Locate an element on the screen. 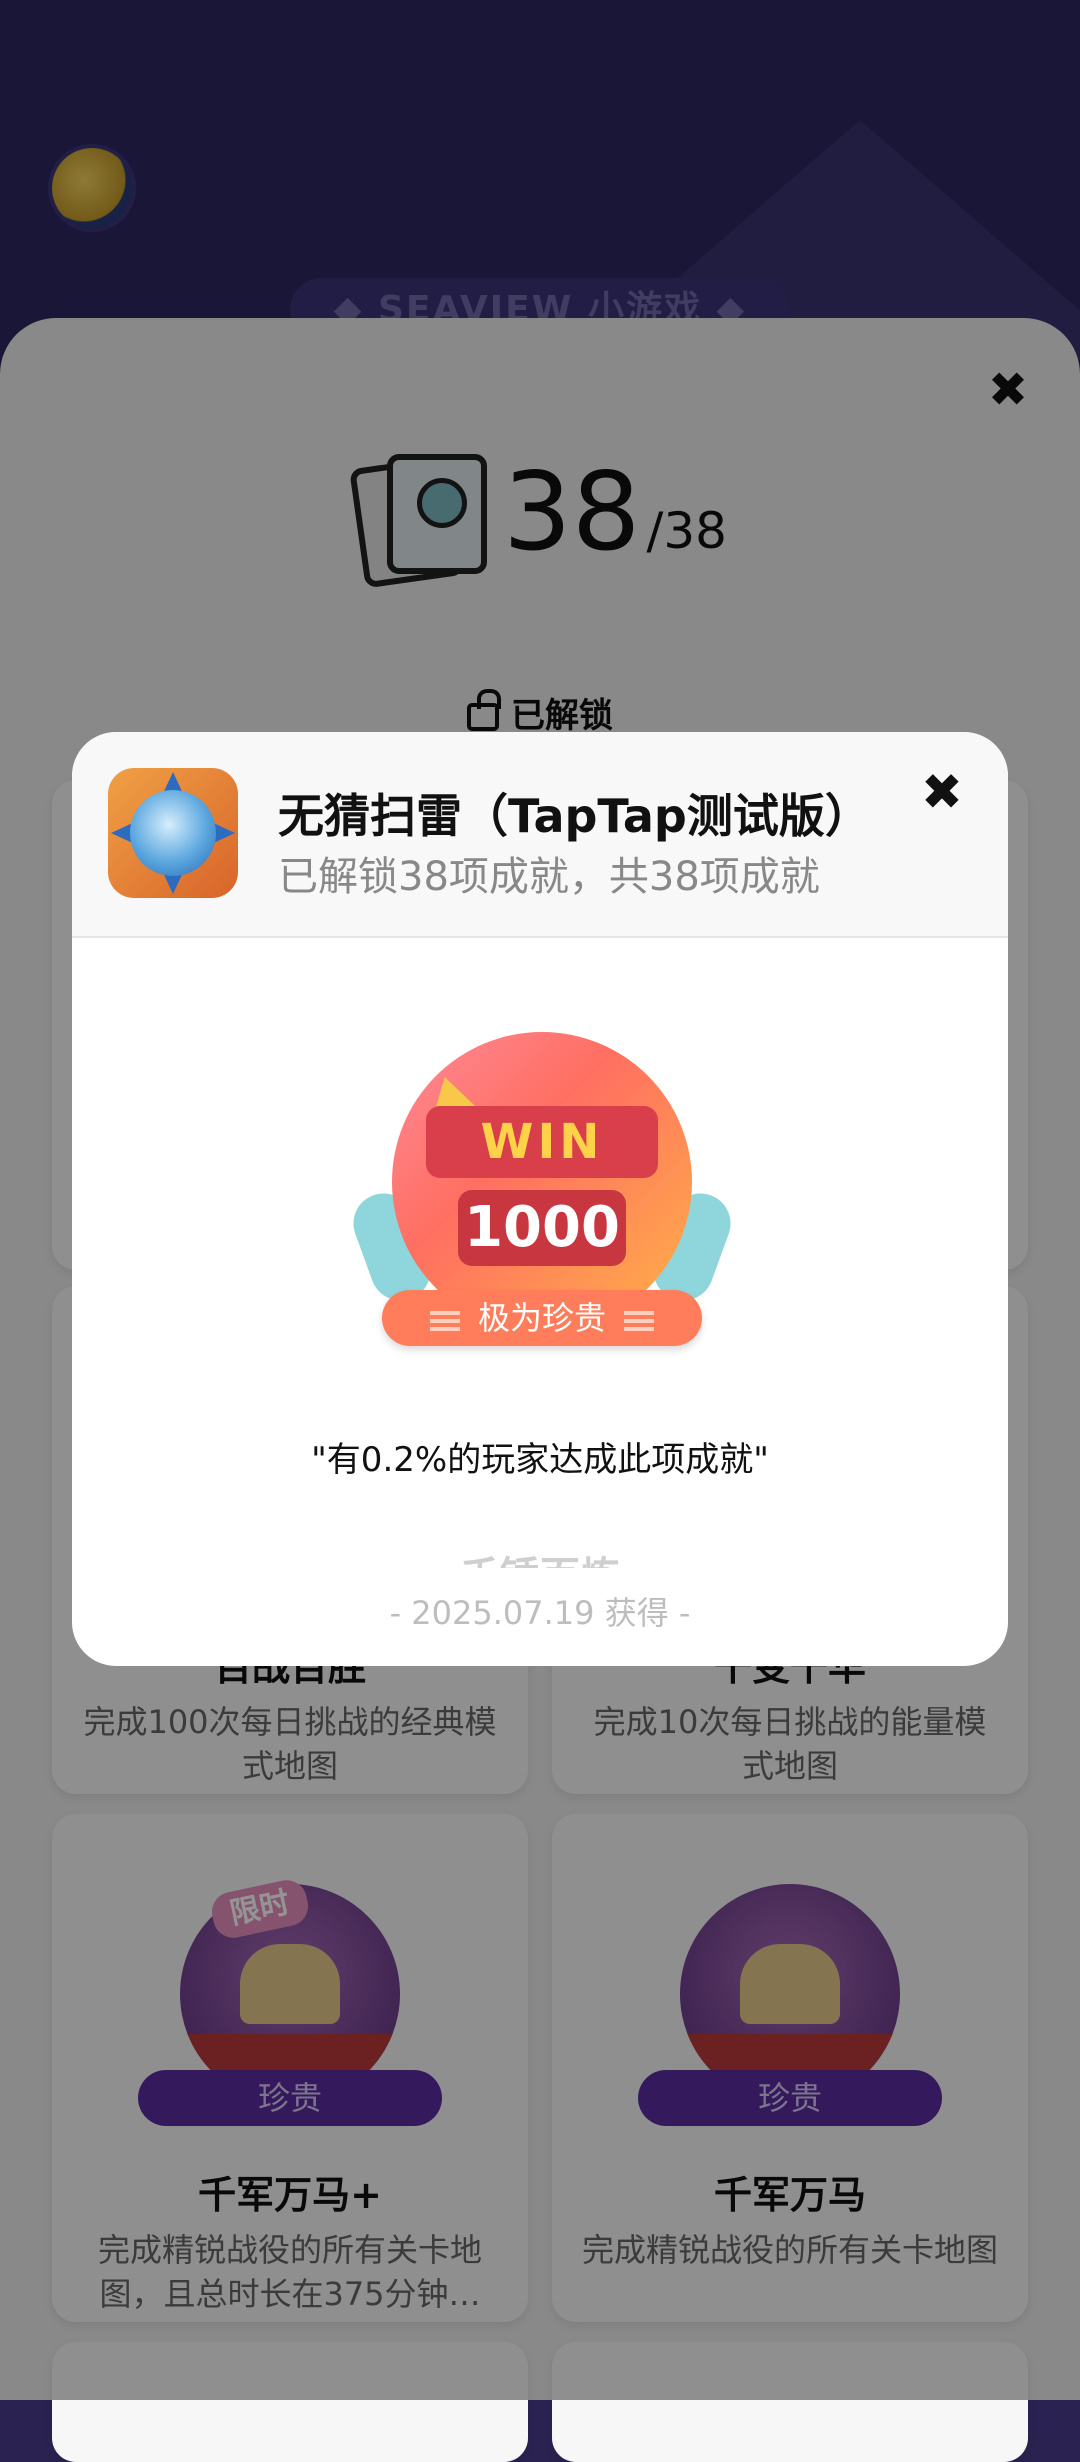  medal-disk is located at coordinates (542, 1182).